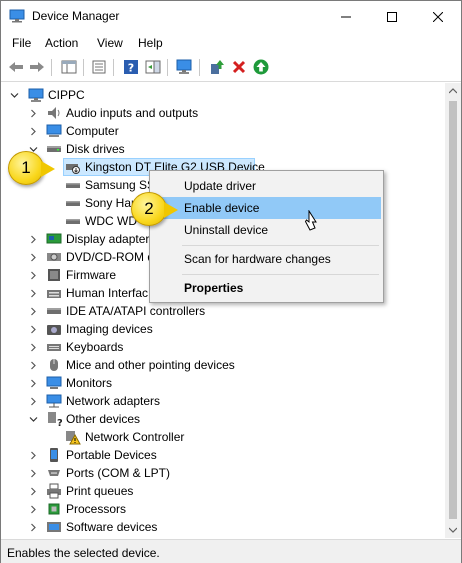 This screenshot has height=563, width=462. What do you see at coordinates (17, 16) in the screenshot?
I see `device-manager-icon` at bounding box center [17, 16].